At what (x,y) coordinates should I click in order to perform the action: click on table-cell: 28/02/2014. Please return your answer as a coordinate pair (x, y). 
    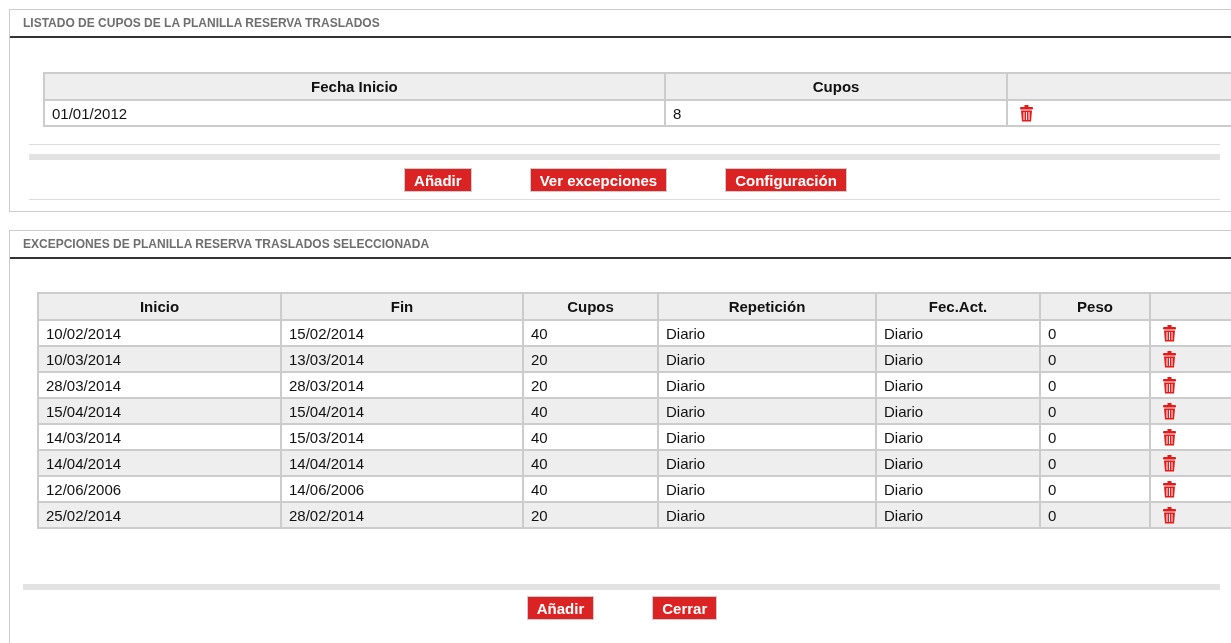
    Looking at the image, I should click on (402, 515).